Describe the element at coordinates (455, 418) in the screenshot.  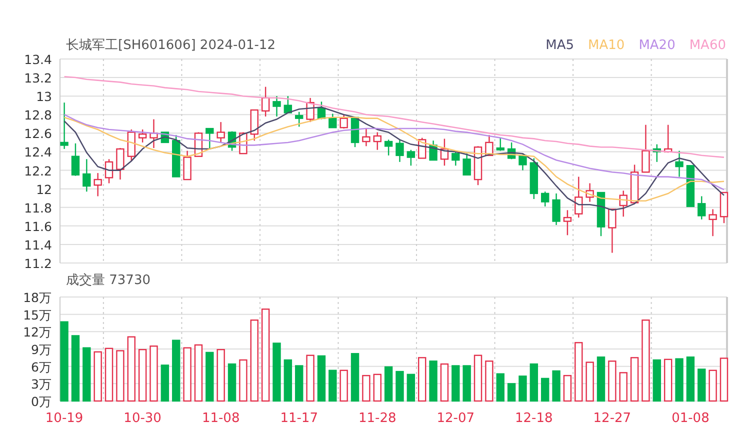
I see `date-label: 12-07` at that location.